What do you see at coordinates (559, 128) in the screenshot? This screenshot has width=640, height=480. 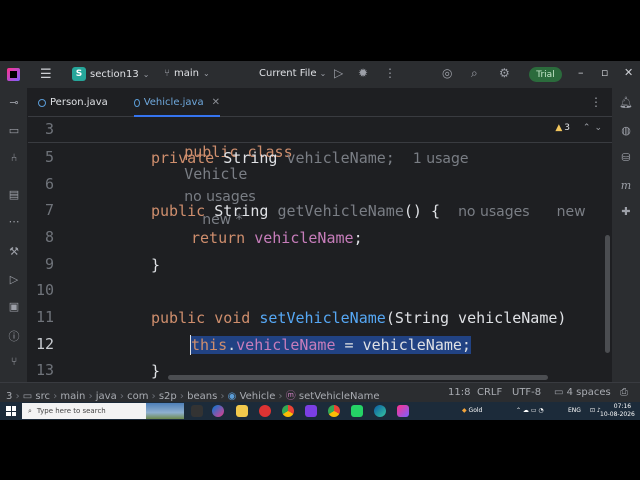 I see `warning-icon: ▲` at bounding box center [559, 128].